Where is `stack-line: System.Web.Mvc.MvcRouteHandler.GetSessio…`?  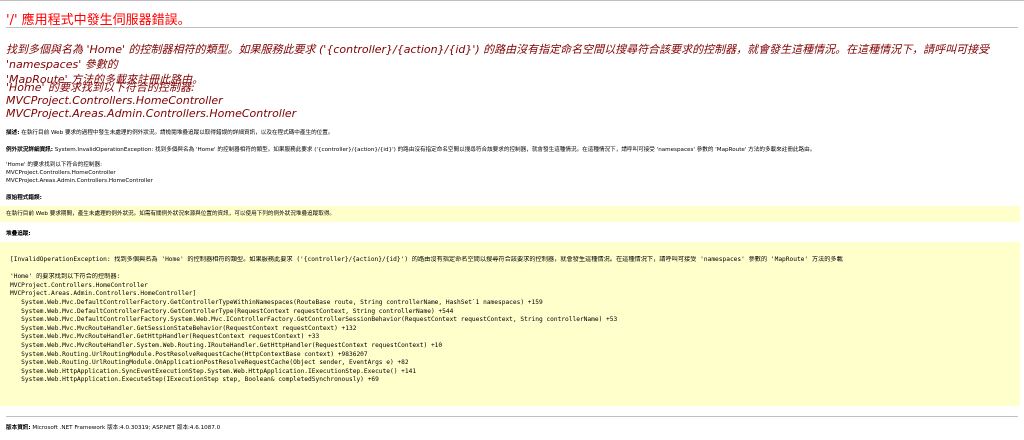 stack-line: System.Web.Mvc.MvcRouteHandler.GetSessio… is located at coordinates (183, 328).